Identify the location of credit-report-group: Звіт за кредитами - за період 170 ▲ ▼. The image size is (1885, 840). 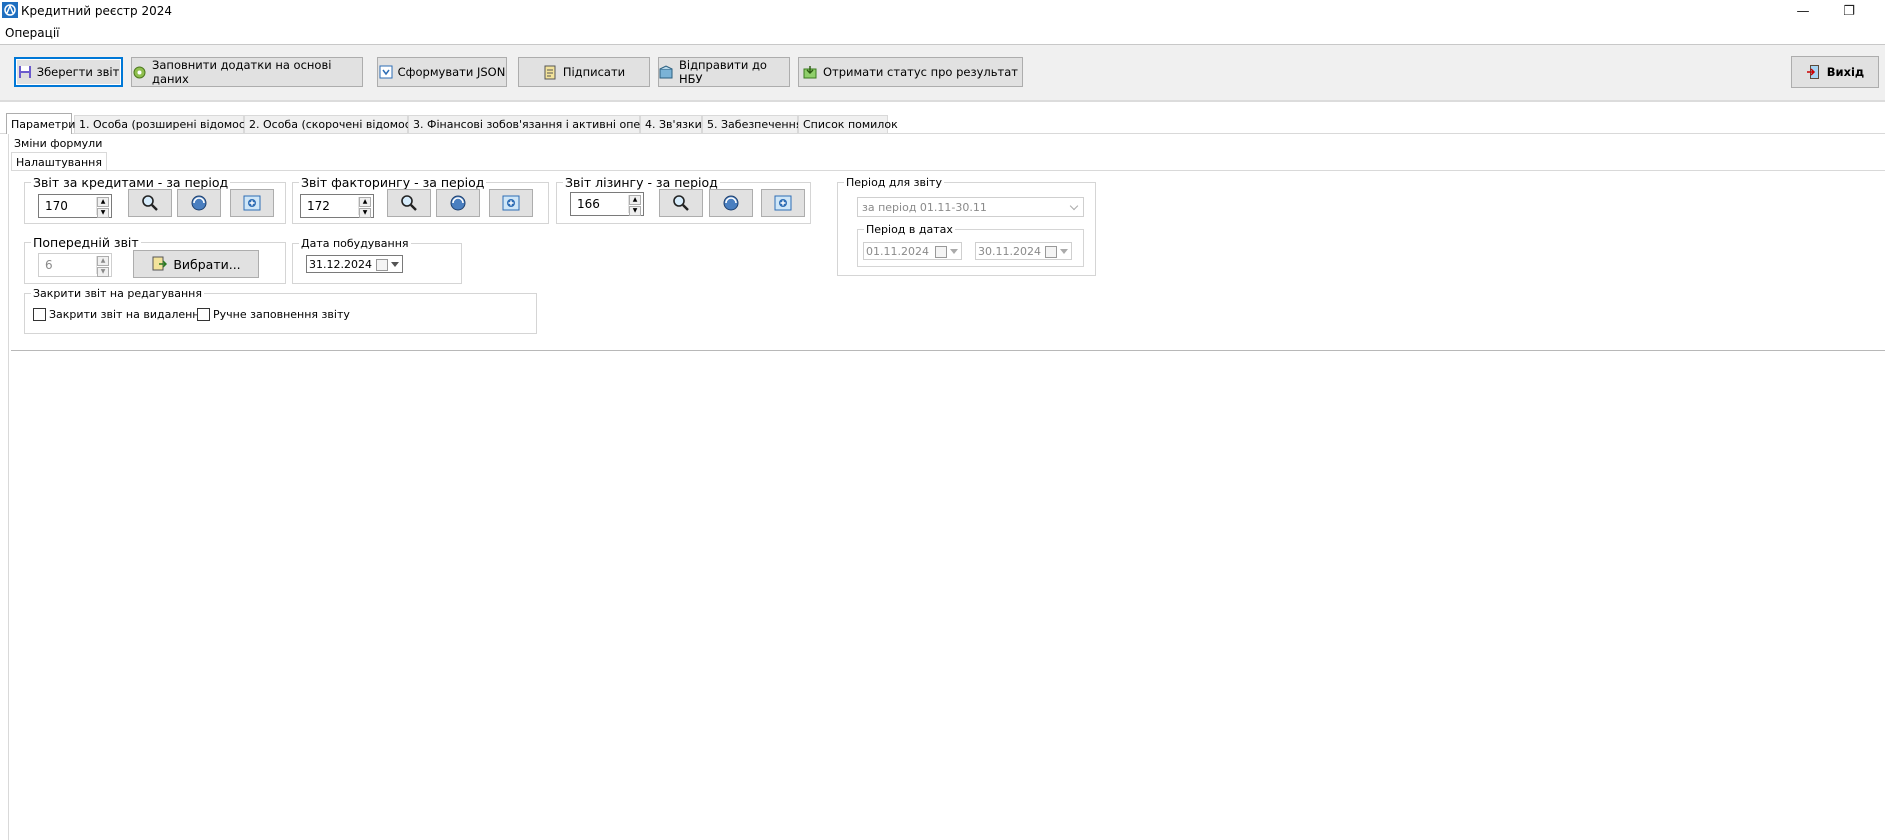
(155, 199).